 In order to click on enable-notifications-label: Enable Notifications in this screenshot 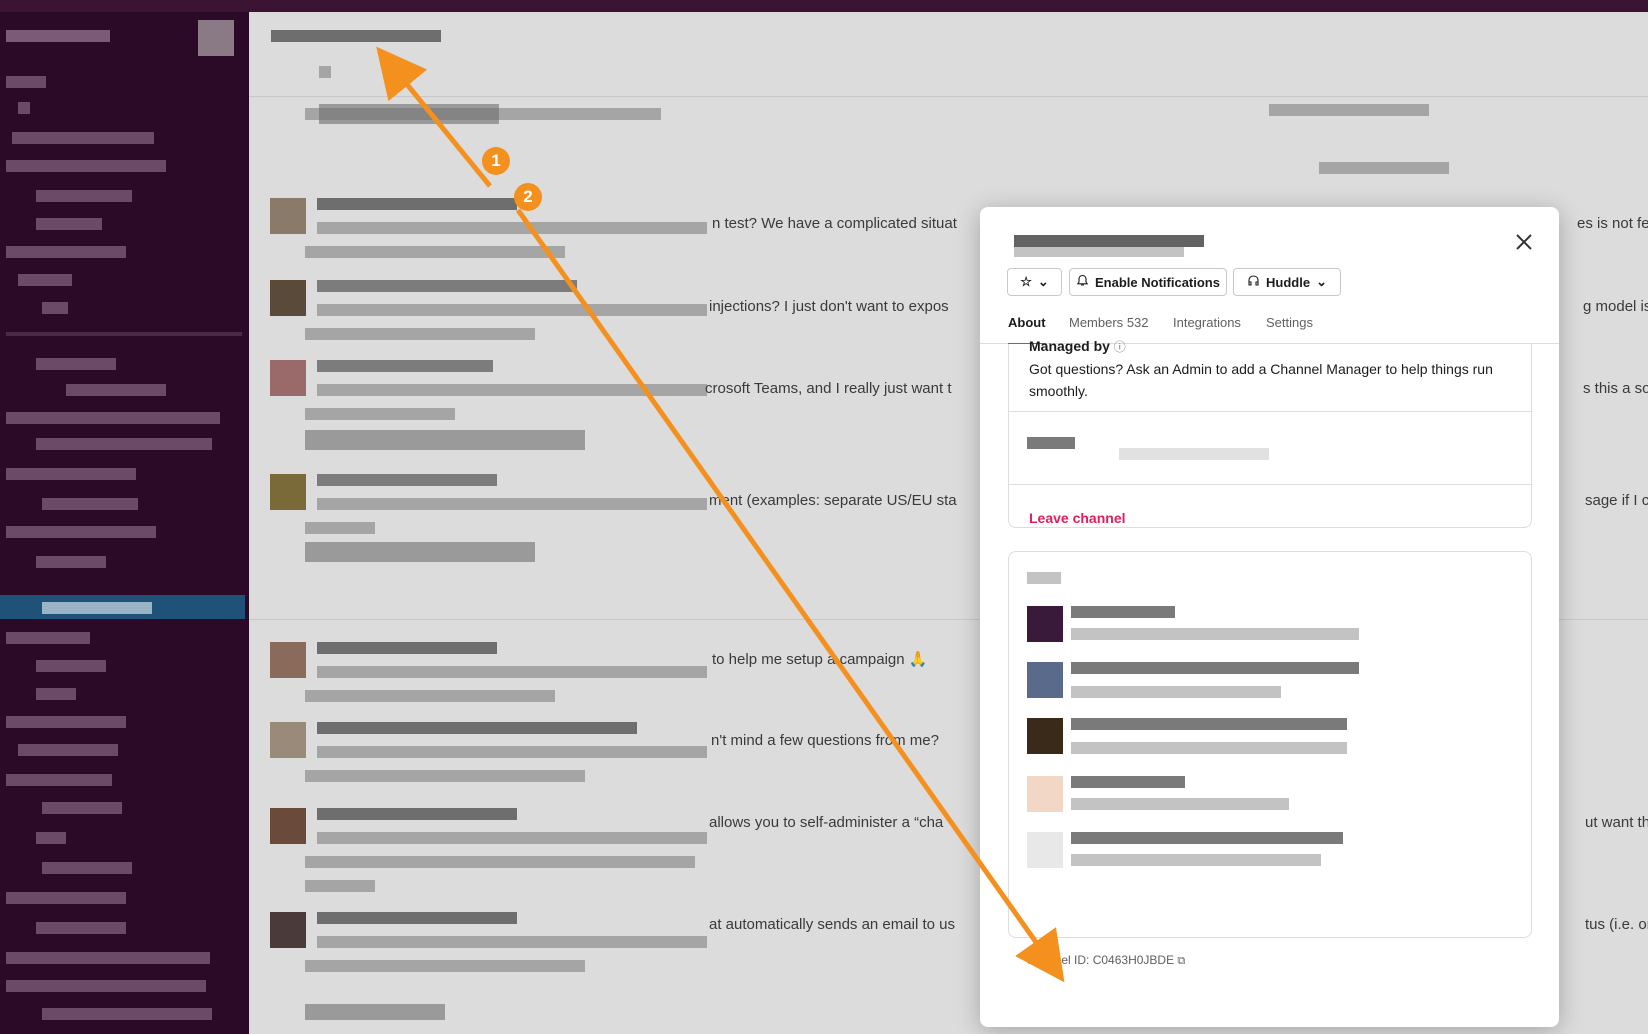, I will do `click(1157, 282)`.